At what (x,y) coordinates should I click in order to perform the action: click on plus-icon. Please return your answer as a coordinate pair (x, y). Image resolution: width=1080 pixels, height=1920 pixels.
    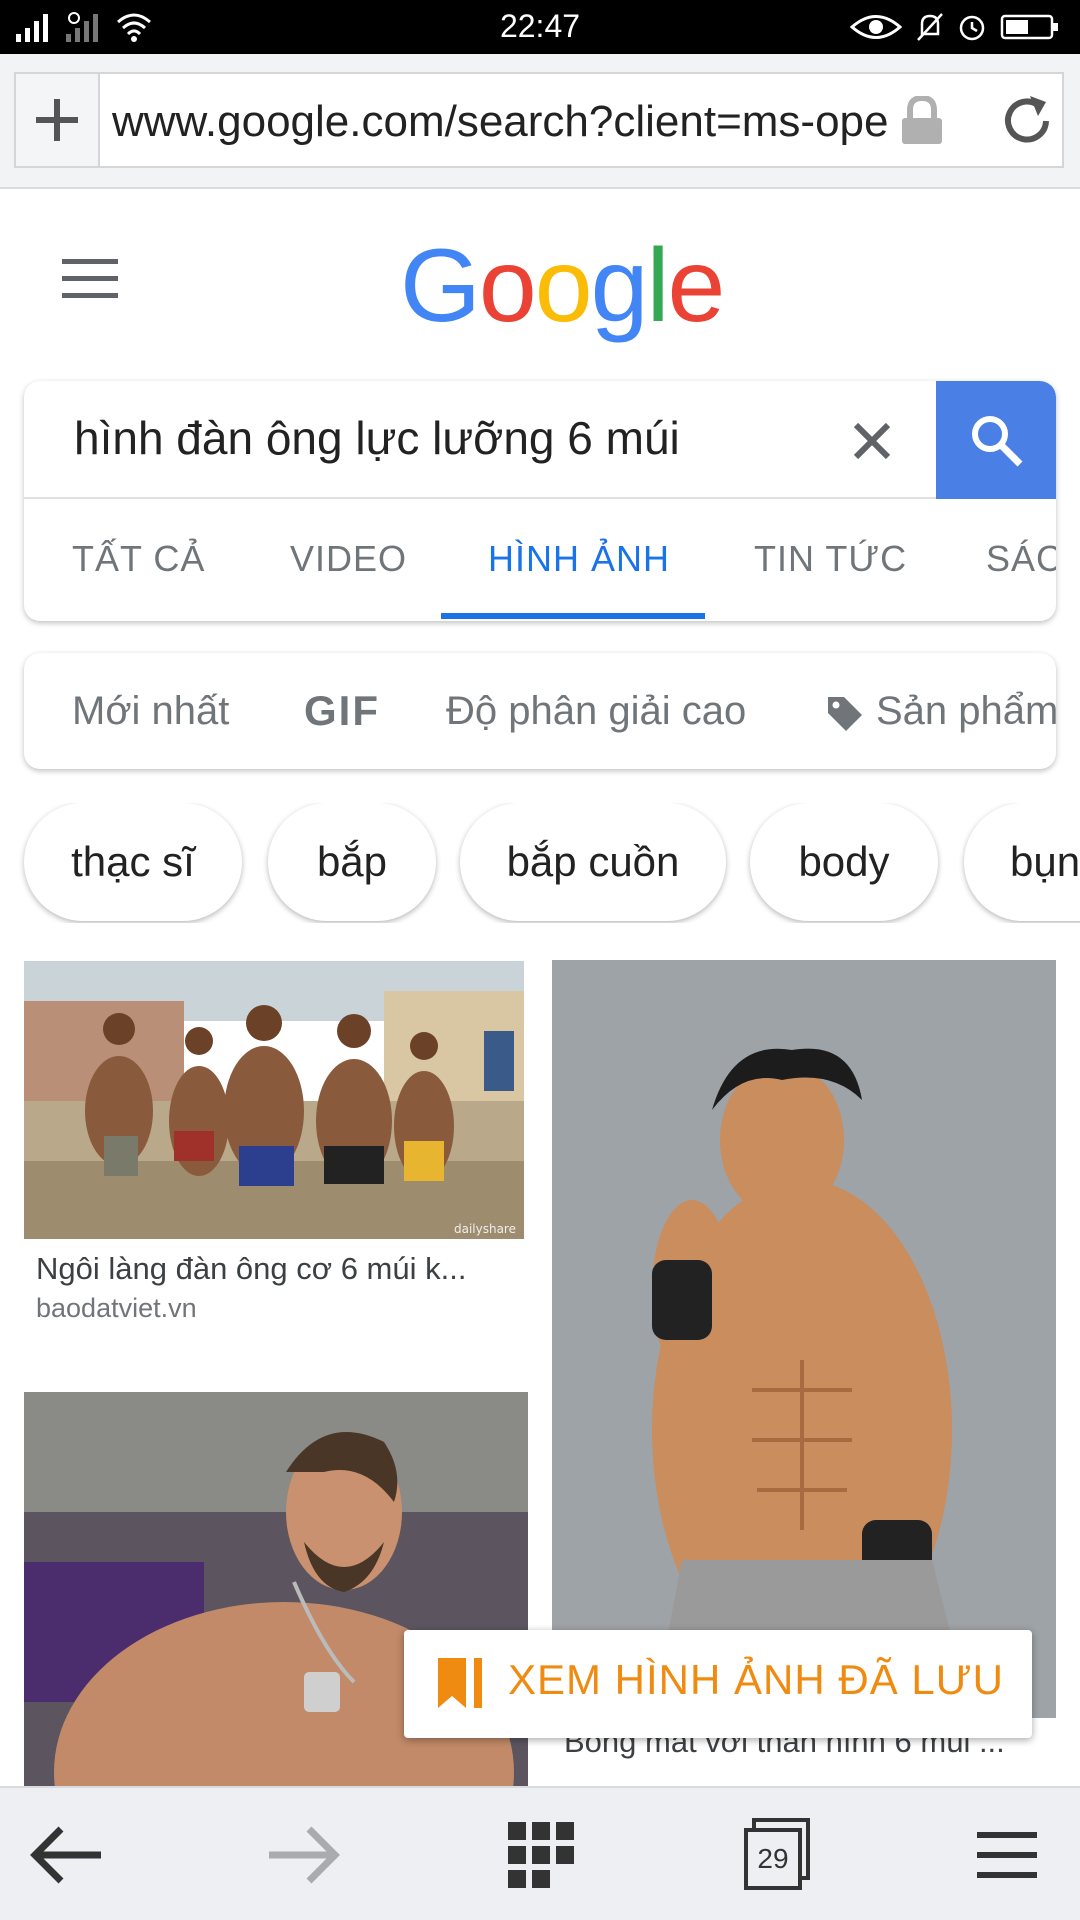
    Looking at the image, I should click on (57, 120).